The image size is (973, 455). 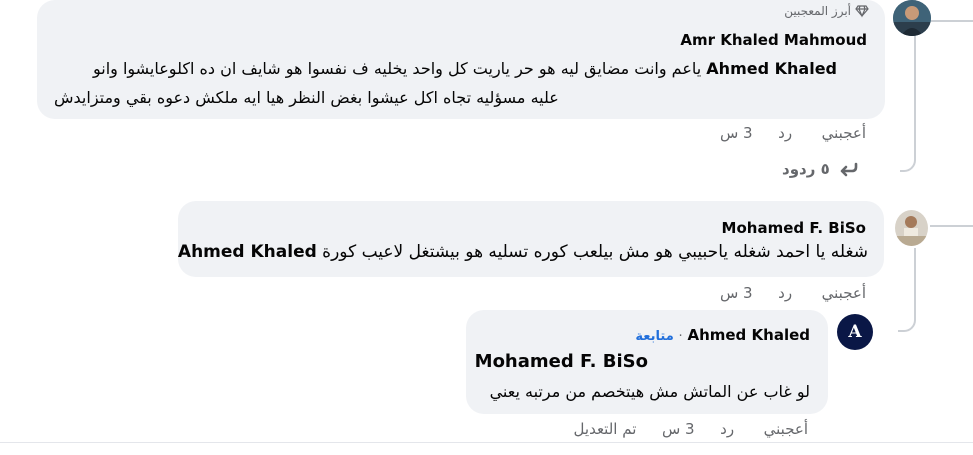 I want to click on reply-actions: أعجبني رد 3 س تم التعديل, so click(x=691, y=429).